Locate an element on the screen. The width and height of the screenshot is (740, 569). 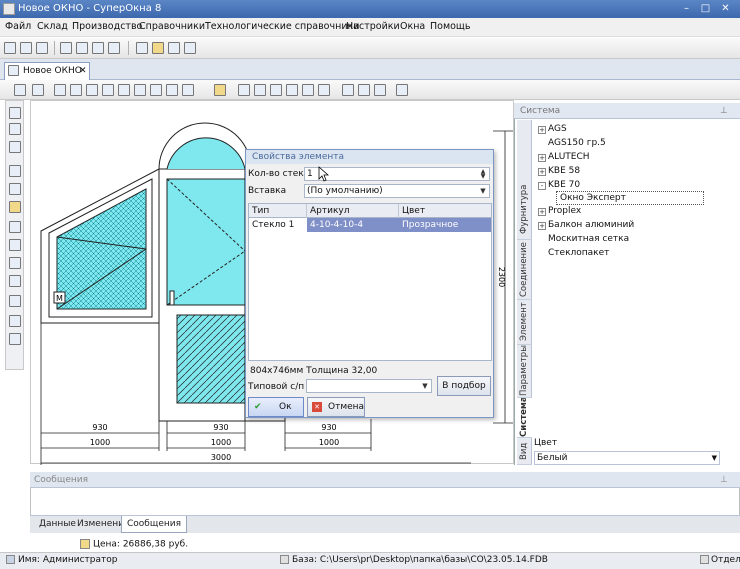
column-type: Тип is located at coordinates (278, 211).